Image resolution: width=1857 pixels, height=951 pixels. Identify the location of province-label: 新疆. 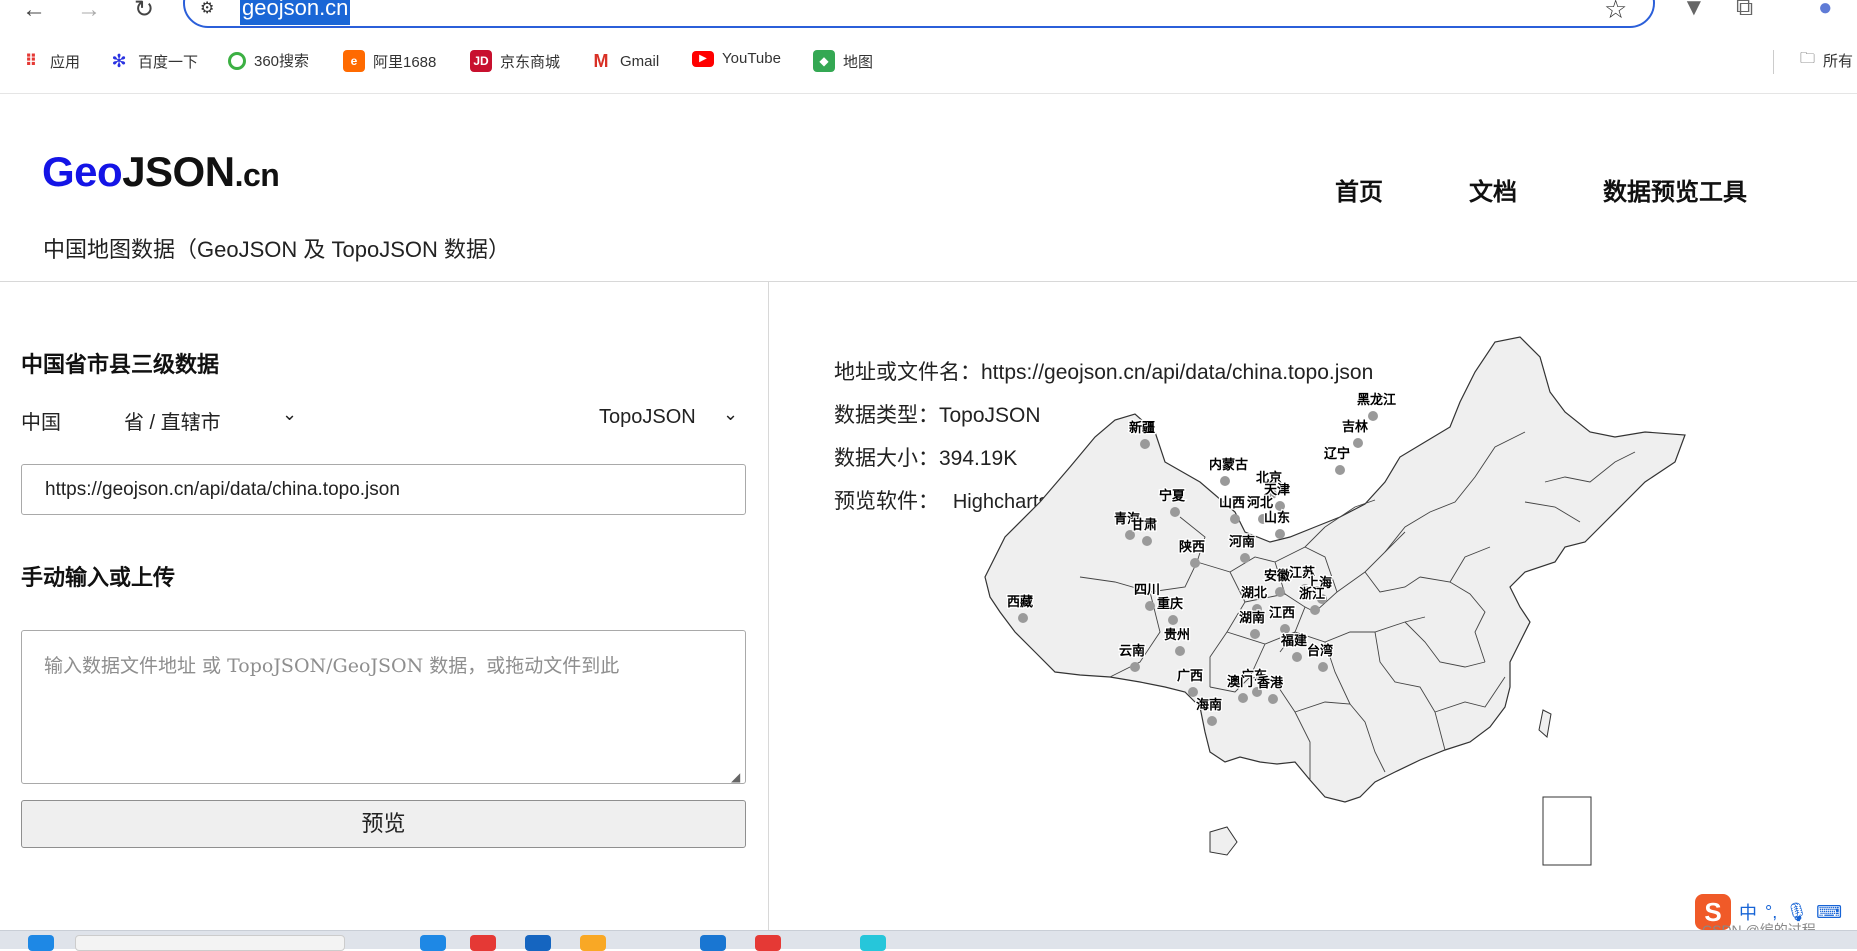
(1142, 428).